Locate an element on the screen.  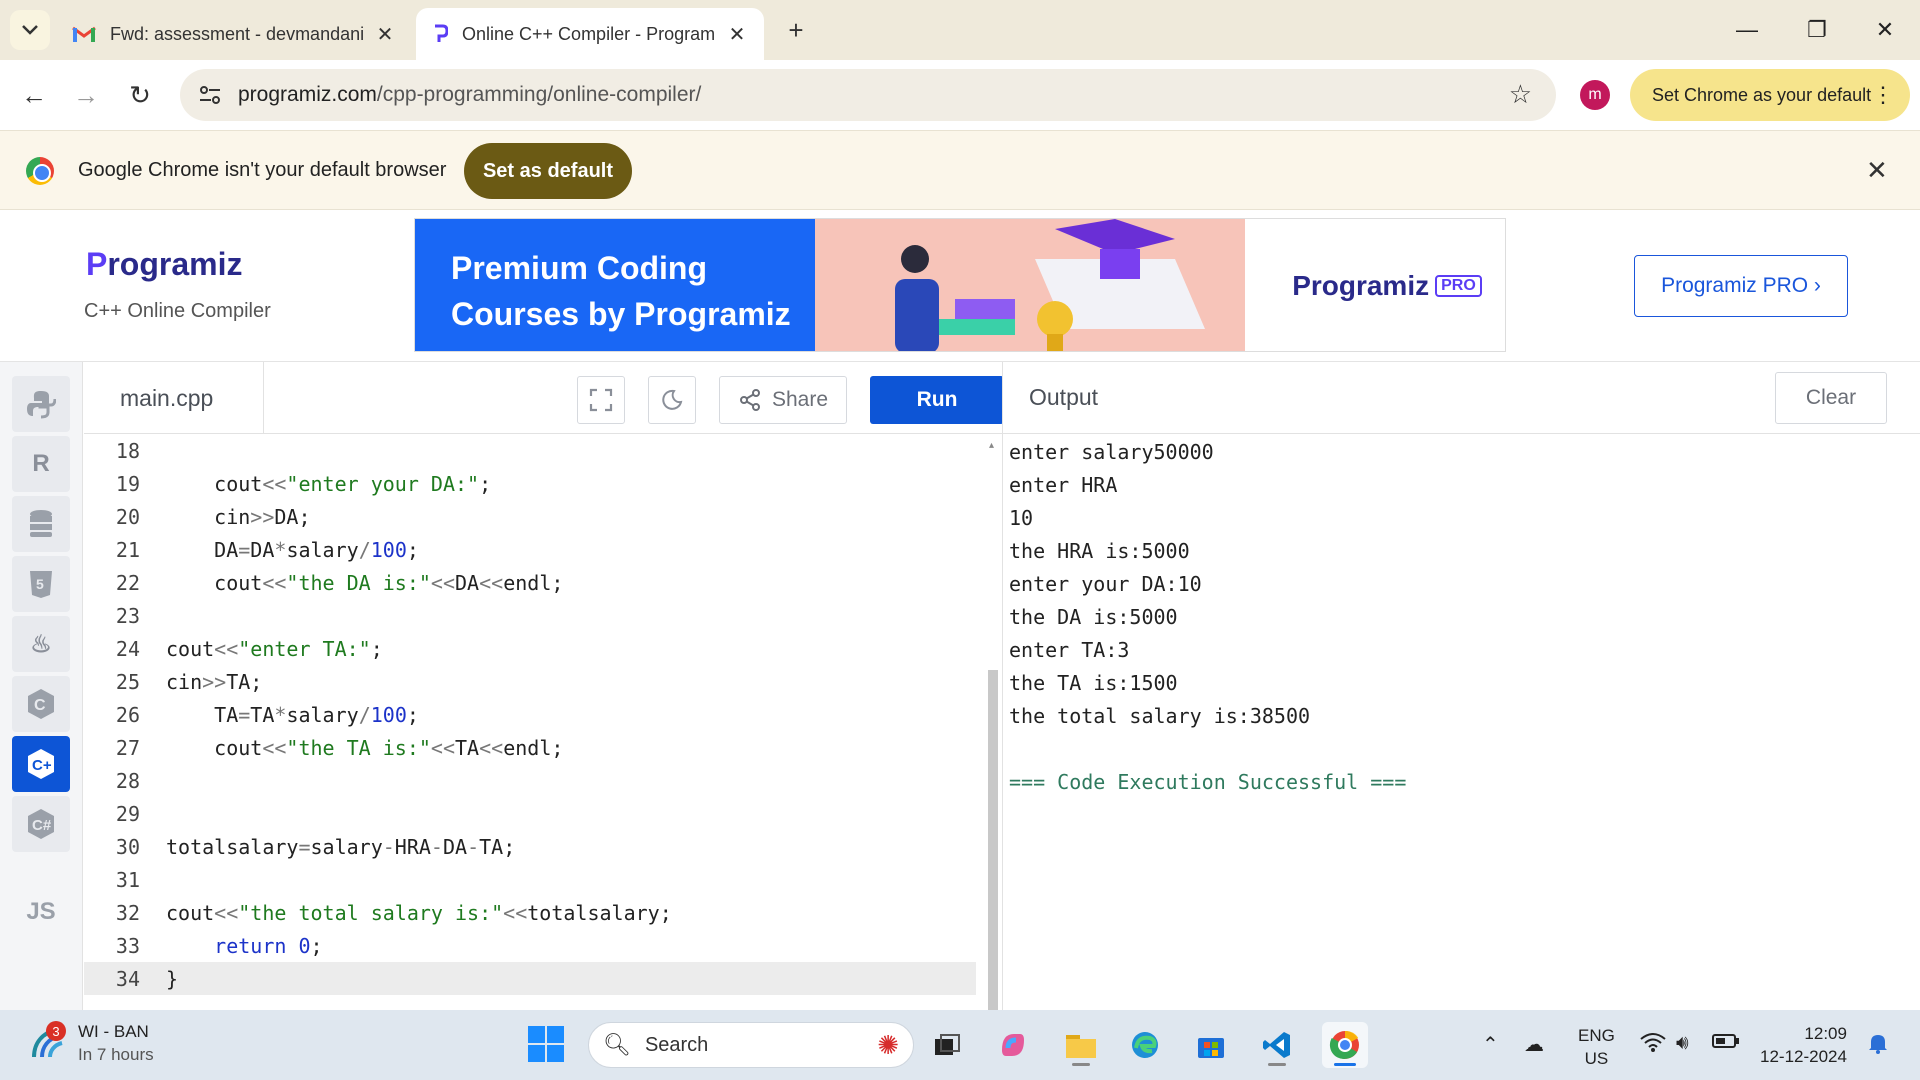
code-line: 29 is located at coordinates (530, 813).